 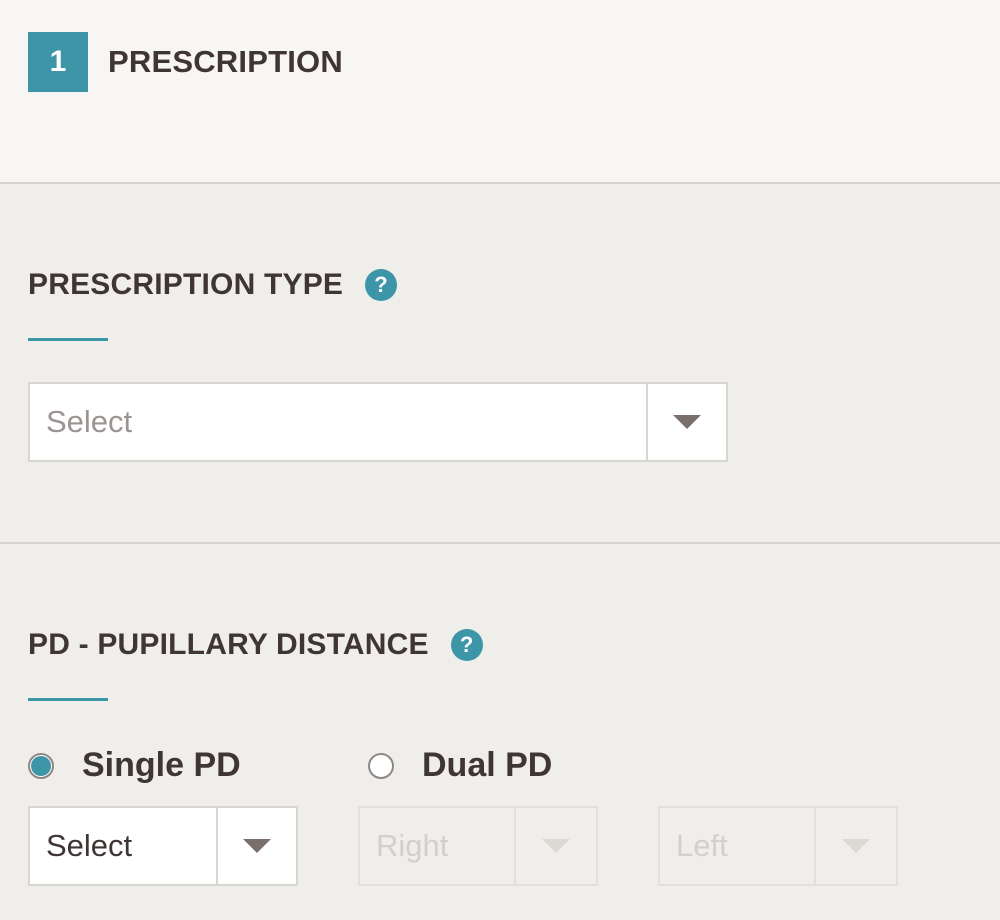 What do you see at coordinates (228, 644) in the screenshot?
I see `pd-title: PD - PUPILLARY DISTANCE` at bounding box center [228, 644].